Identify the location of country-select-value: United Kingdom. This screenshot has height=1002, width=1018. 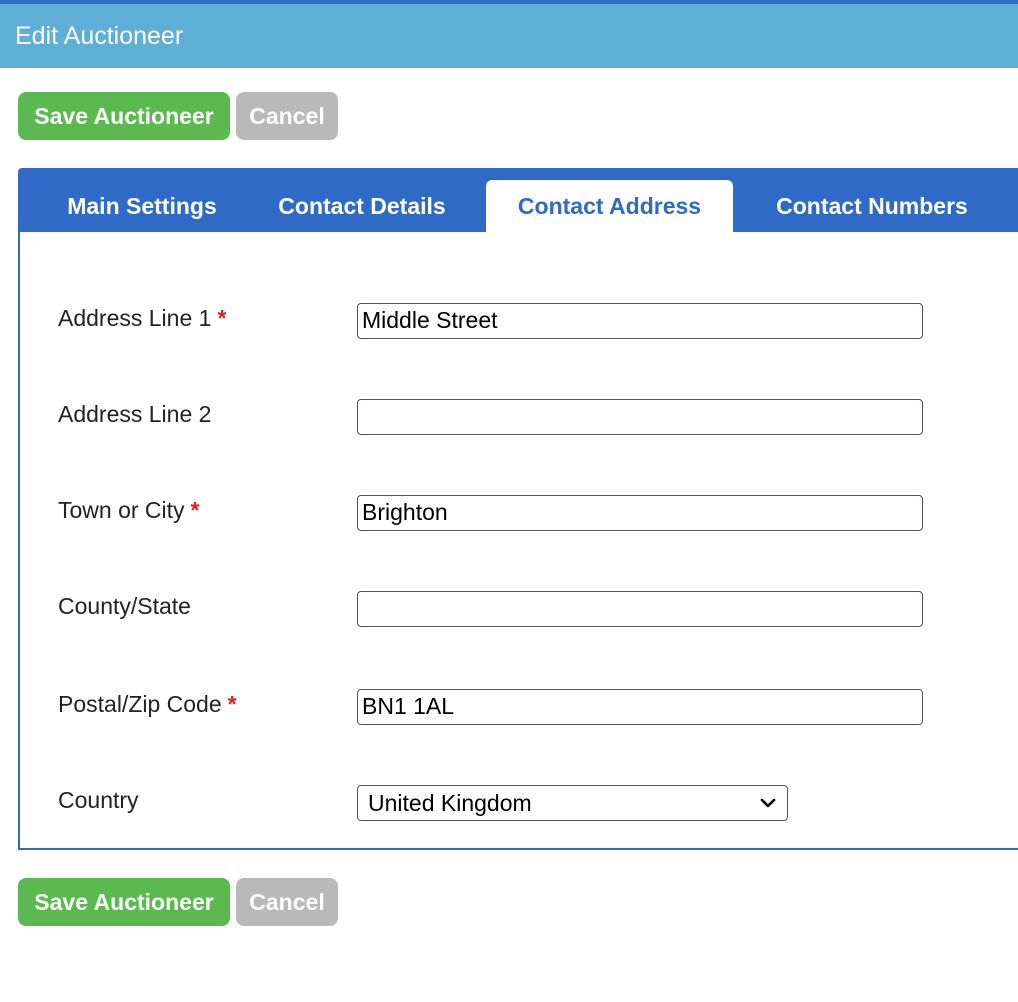
(450, 803).